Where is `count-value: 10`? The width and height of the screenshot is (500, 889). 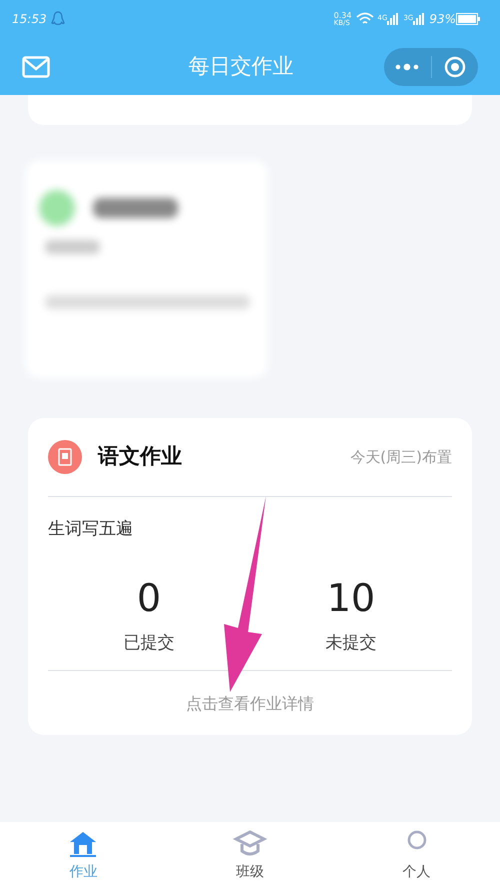
count-value: 10 is located at coordinates (351, 597).